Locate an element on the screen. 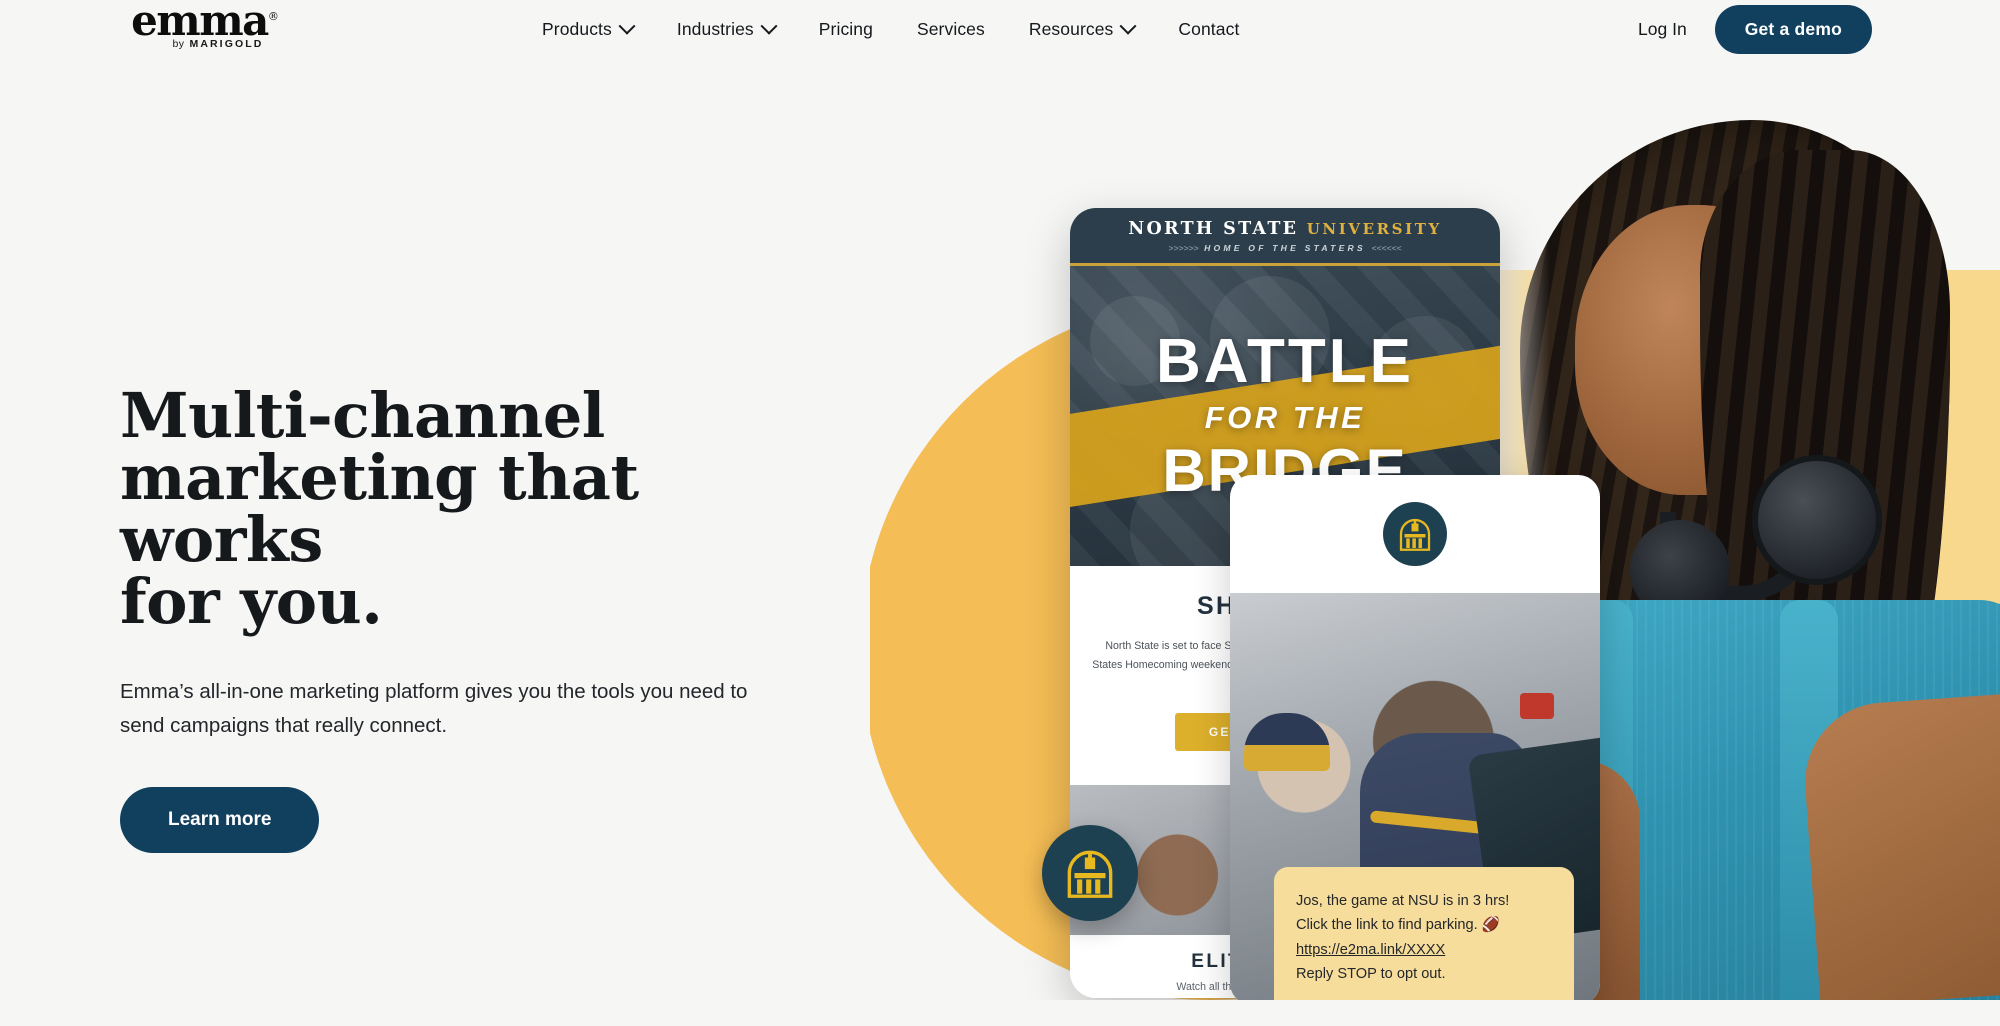 The width and height of the screenshot is (2000, 1026). learn-more-button: Learn more is located at coordinates (220, 819).